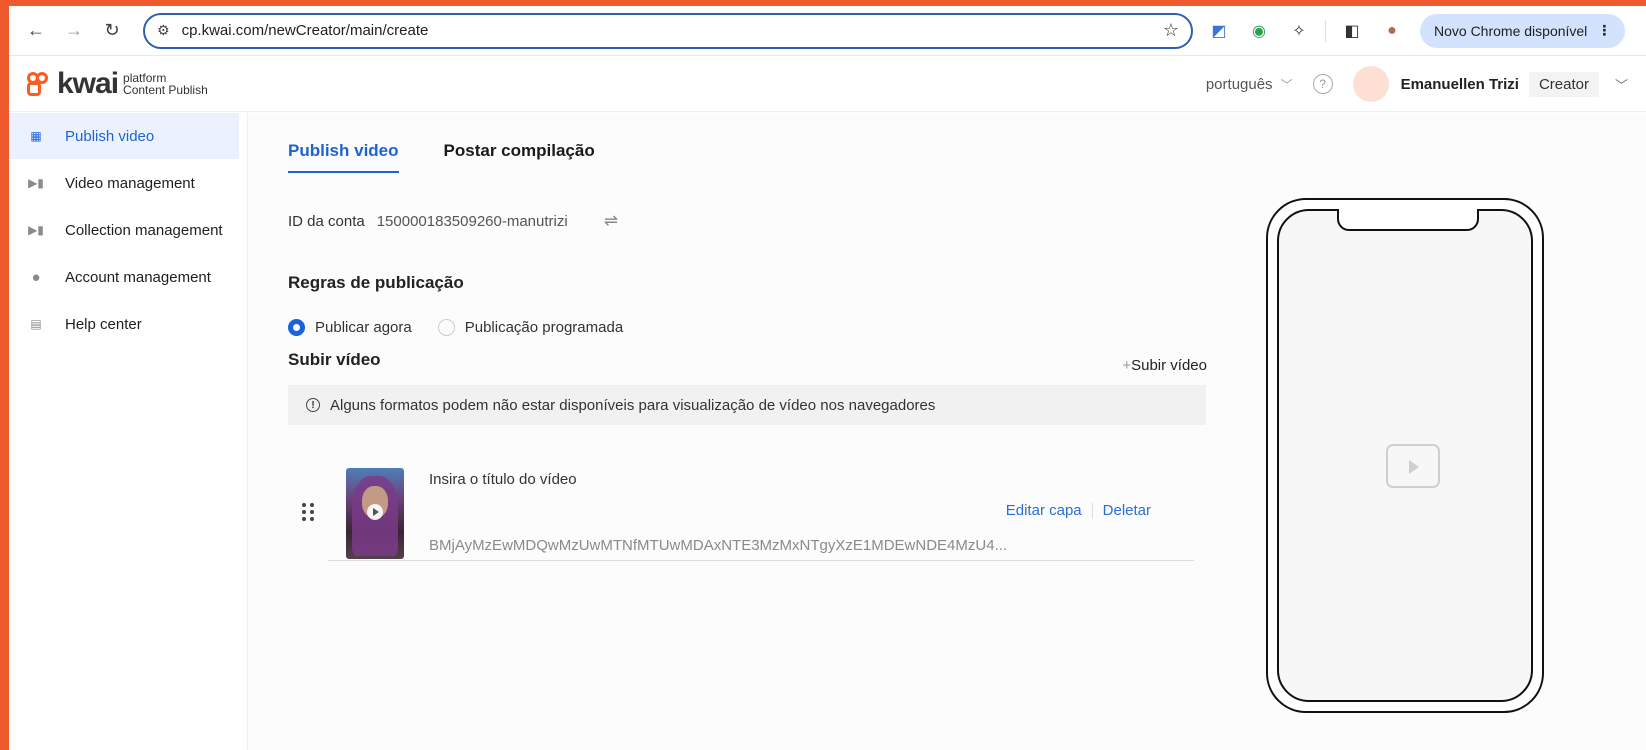 This screenshot has height=750, width=1646. I want to click on bookmark-star-icon: ☆, so click(1171, 30).